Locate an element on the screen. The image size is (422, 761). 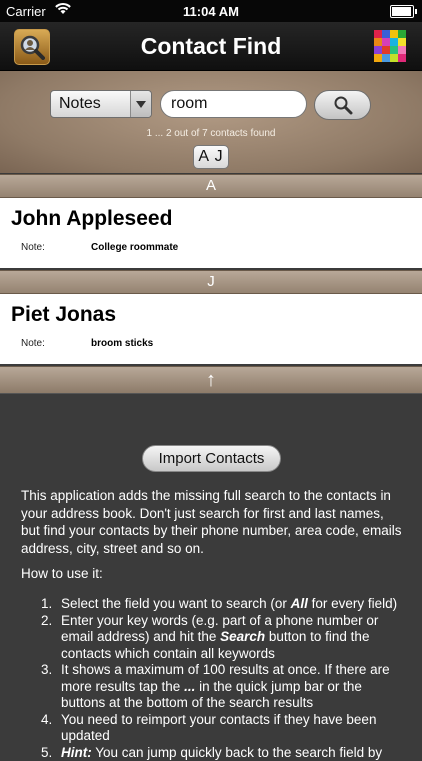
chevron-down-icon is located at coordinates (140, 104).